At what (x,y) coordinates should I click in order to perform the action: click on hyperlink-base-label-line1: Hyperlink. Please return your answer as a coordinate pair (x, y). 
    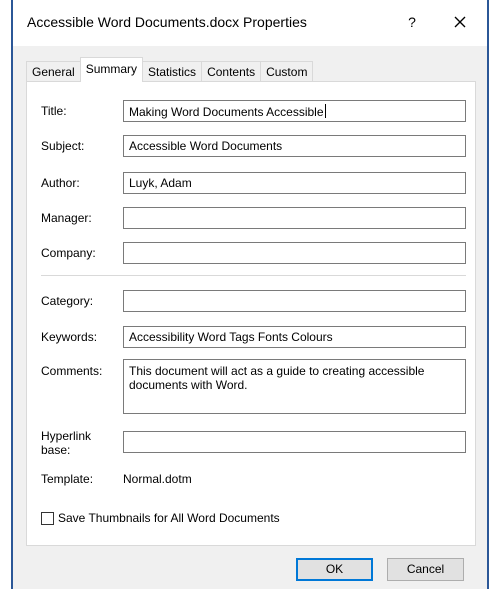
    Looking at the image, I should click on (66, 436).